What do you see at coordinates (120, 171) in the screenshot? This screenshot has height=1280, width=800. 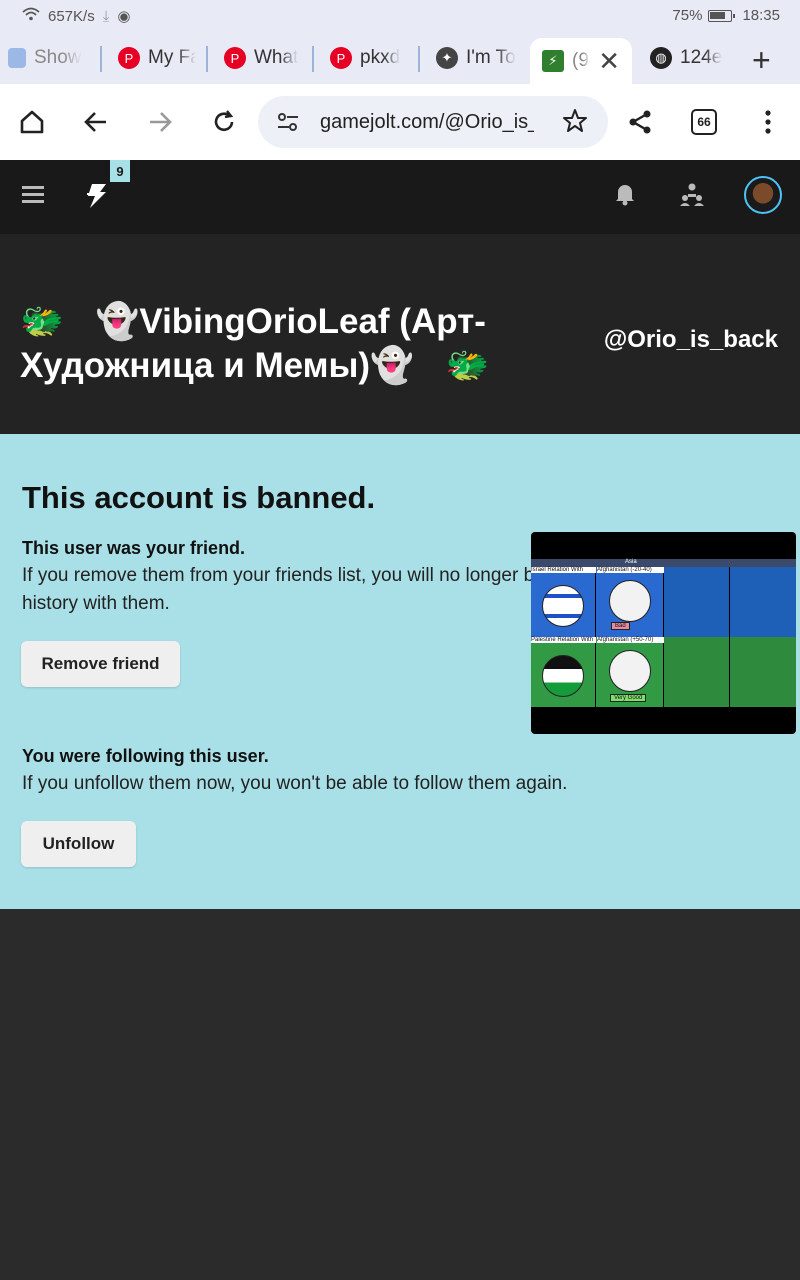 I see `notification-count-badge: 9` at bounding box center [120, 171].